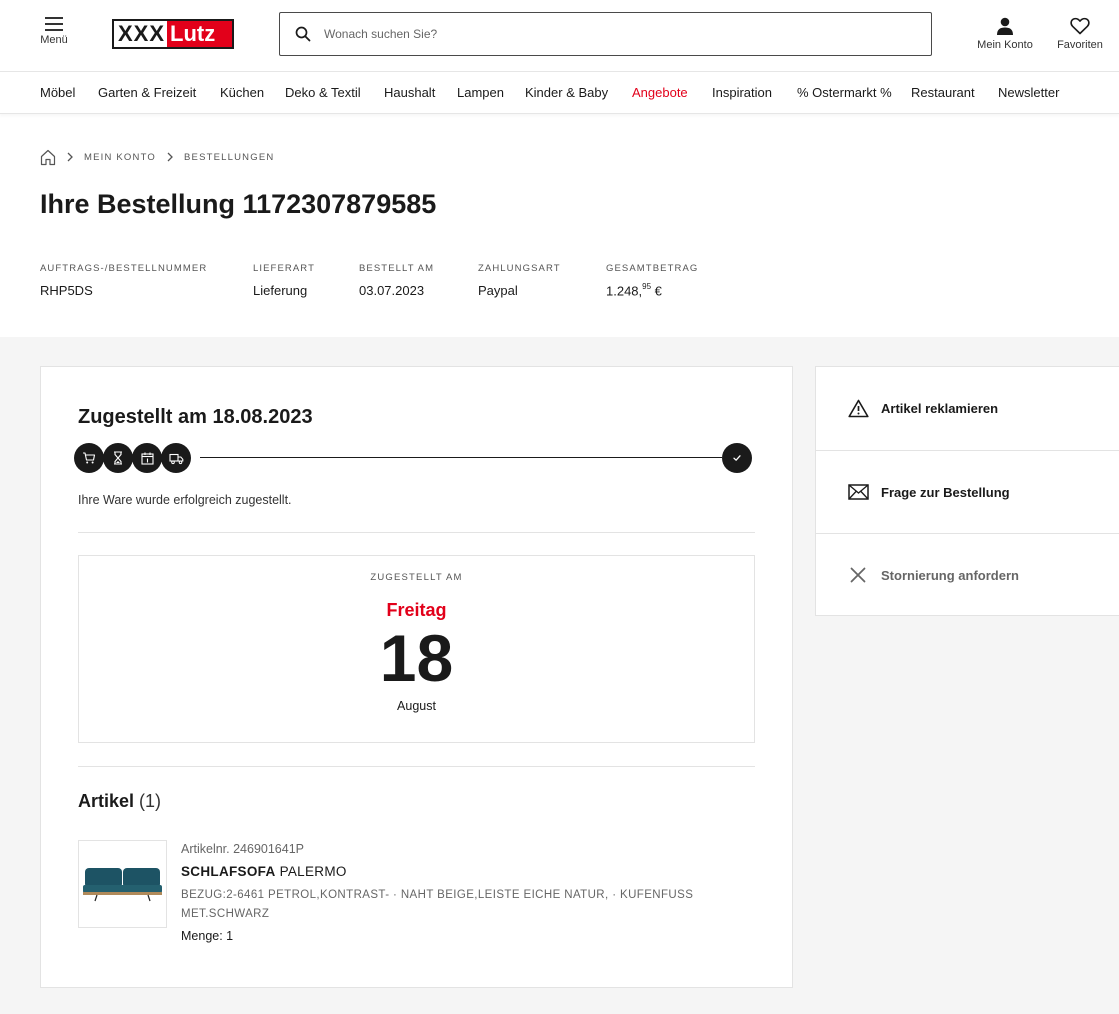 This screenshot has width=1119, height=1014. I want to click on nav-item-moebel: Möbel, so click(57, 92).